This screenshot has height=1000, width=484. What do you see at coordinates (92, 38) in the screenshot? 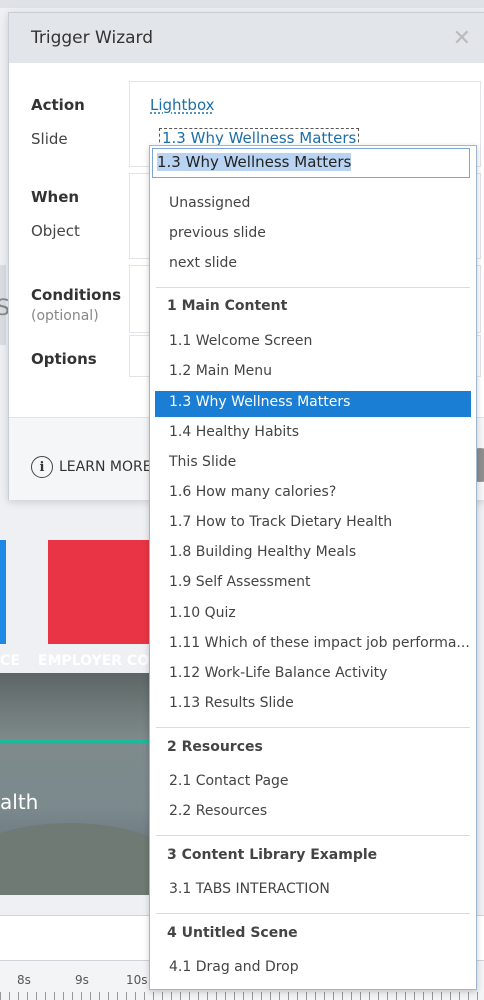
I see `dialog-title: Trigger Wizard` at bounding box center [92, 38].